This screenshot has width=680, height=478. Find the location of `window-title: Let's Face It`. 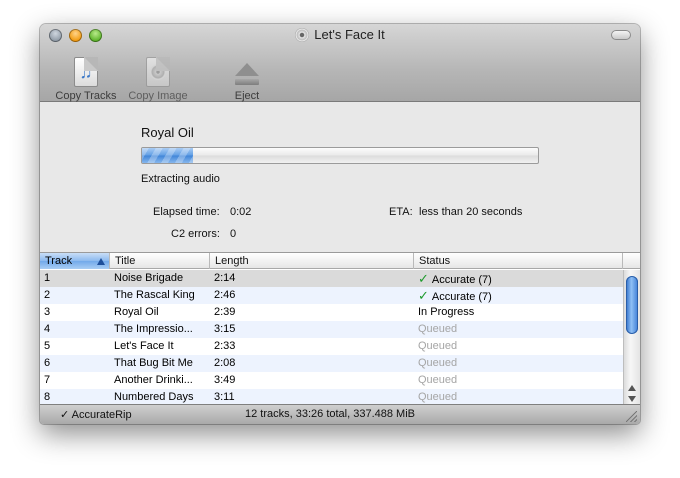

window-title: Let's Face It is located at coordinates (340, 34).